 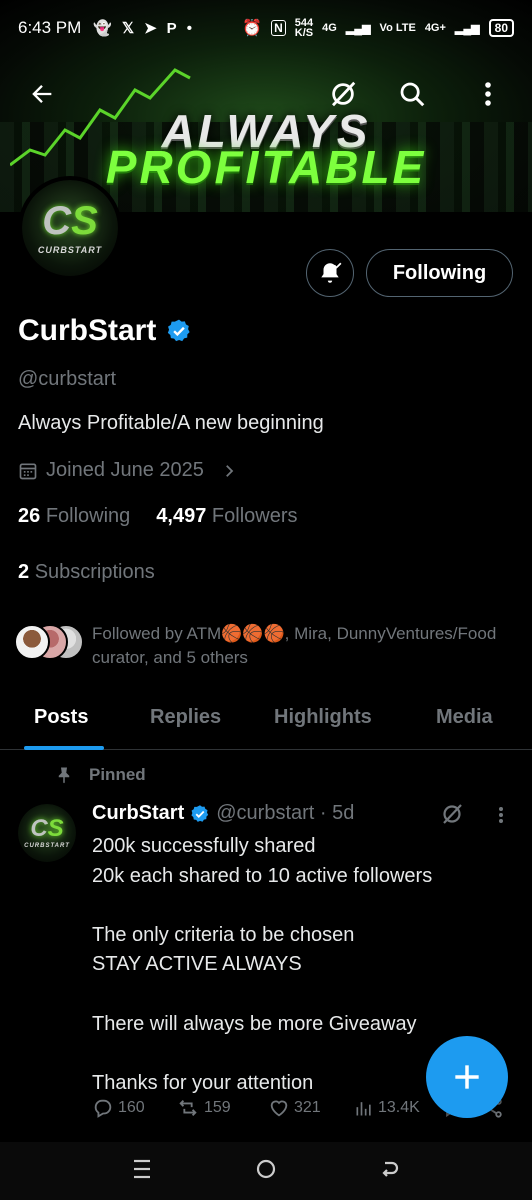 What do you see at coordinates (64, 748) in the screenshot?
I see `active-tab-indicator` at bounding box center [64, 748].